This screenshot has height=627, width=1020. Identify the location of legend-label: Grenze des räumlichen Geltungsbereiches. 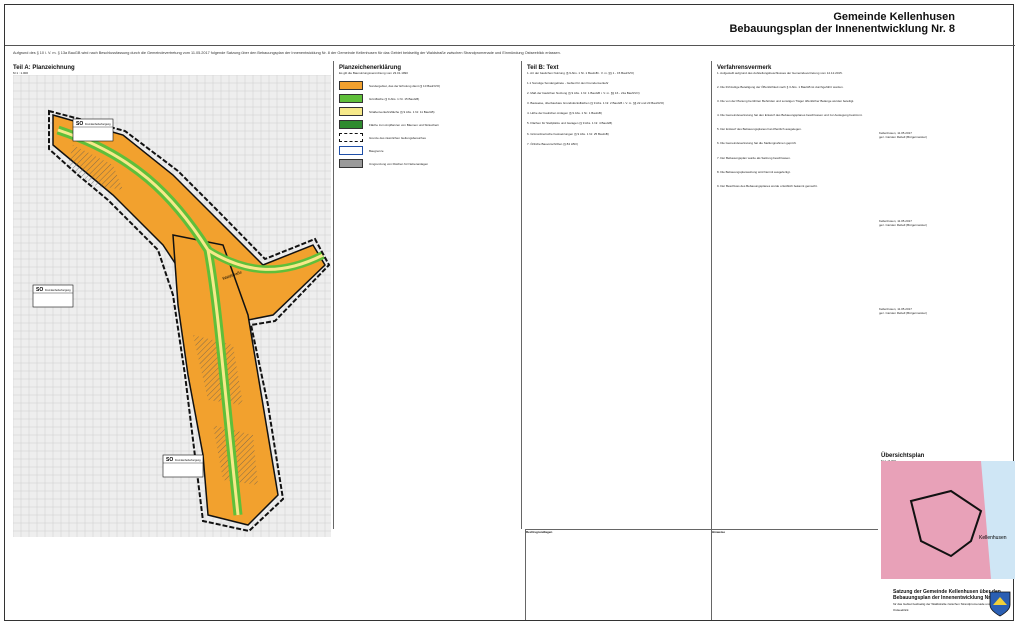
(397, 137).